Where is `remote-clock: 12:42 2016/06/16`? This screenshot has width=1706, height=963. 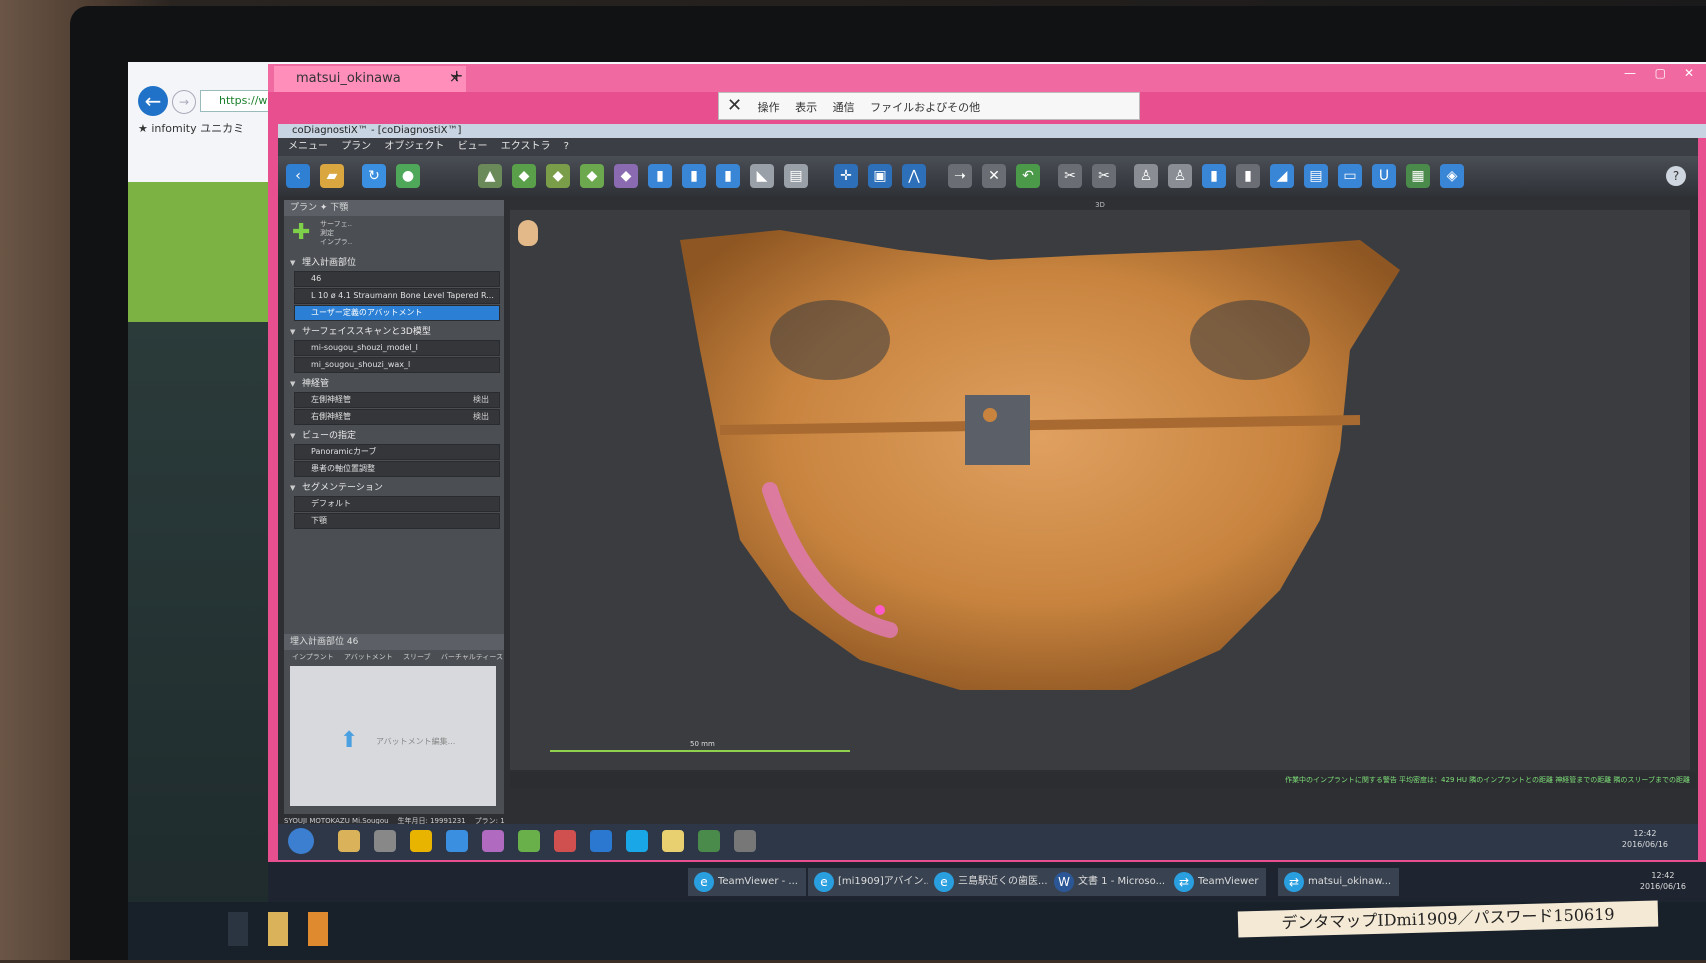
remote-clock: 12:42 2016/06/16 is located at coordinates (1645, 839).